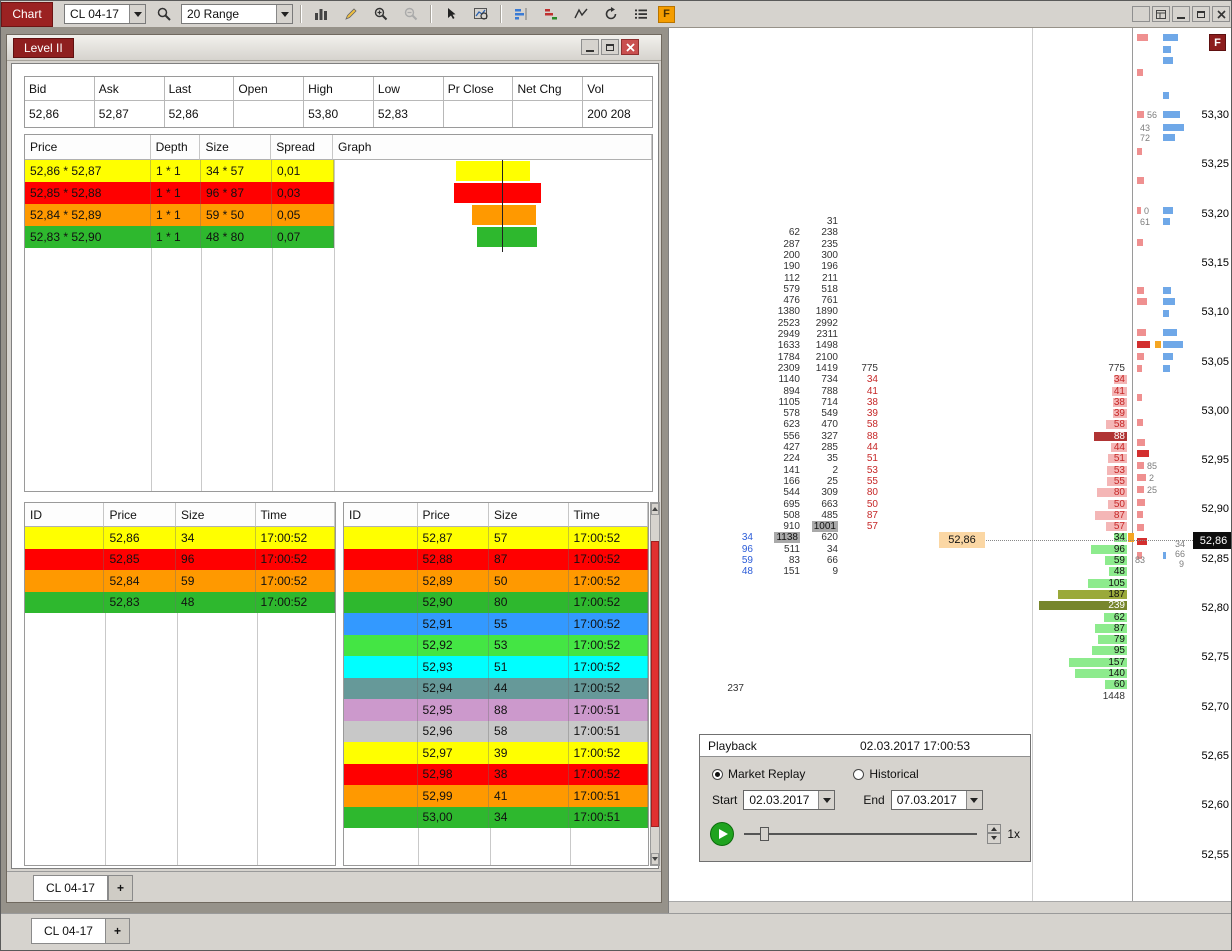 The height and width of the screenshot is (951, 1232). What do you see at coordinates (320, 14) in the screenshot?
I see `bar-chart-icon` at bounding box center [320, 14].